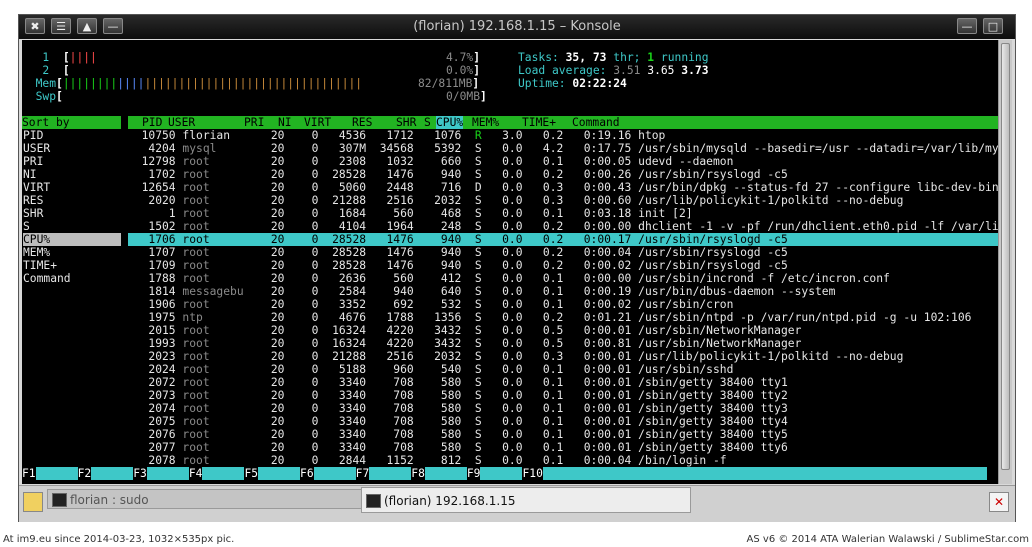 The width and height of the screenshot is (1032, 547). I want to click on new-tab-icon, so click(33, 502).